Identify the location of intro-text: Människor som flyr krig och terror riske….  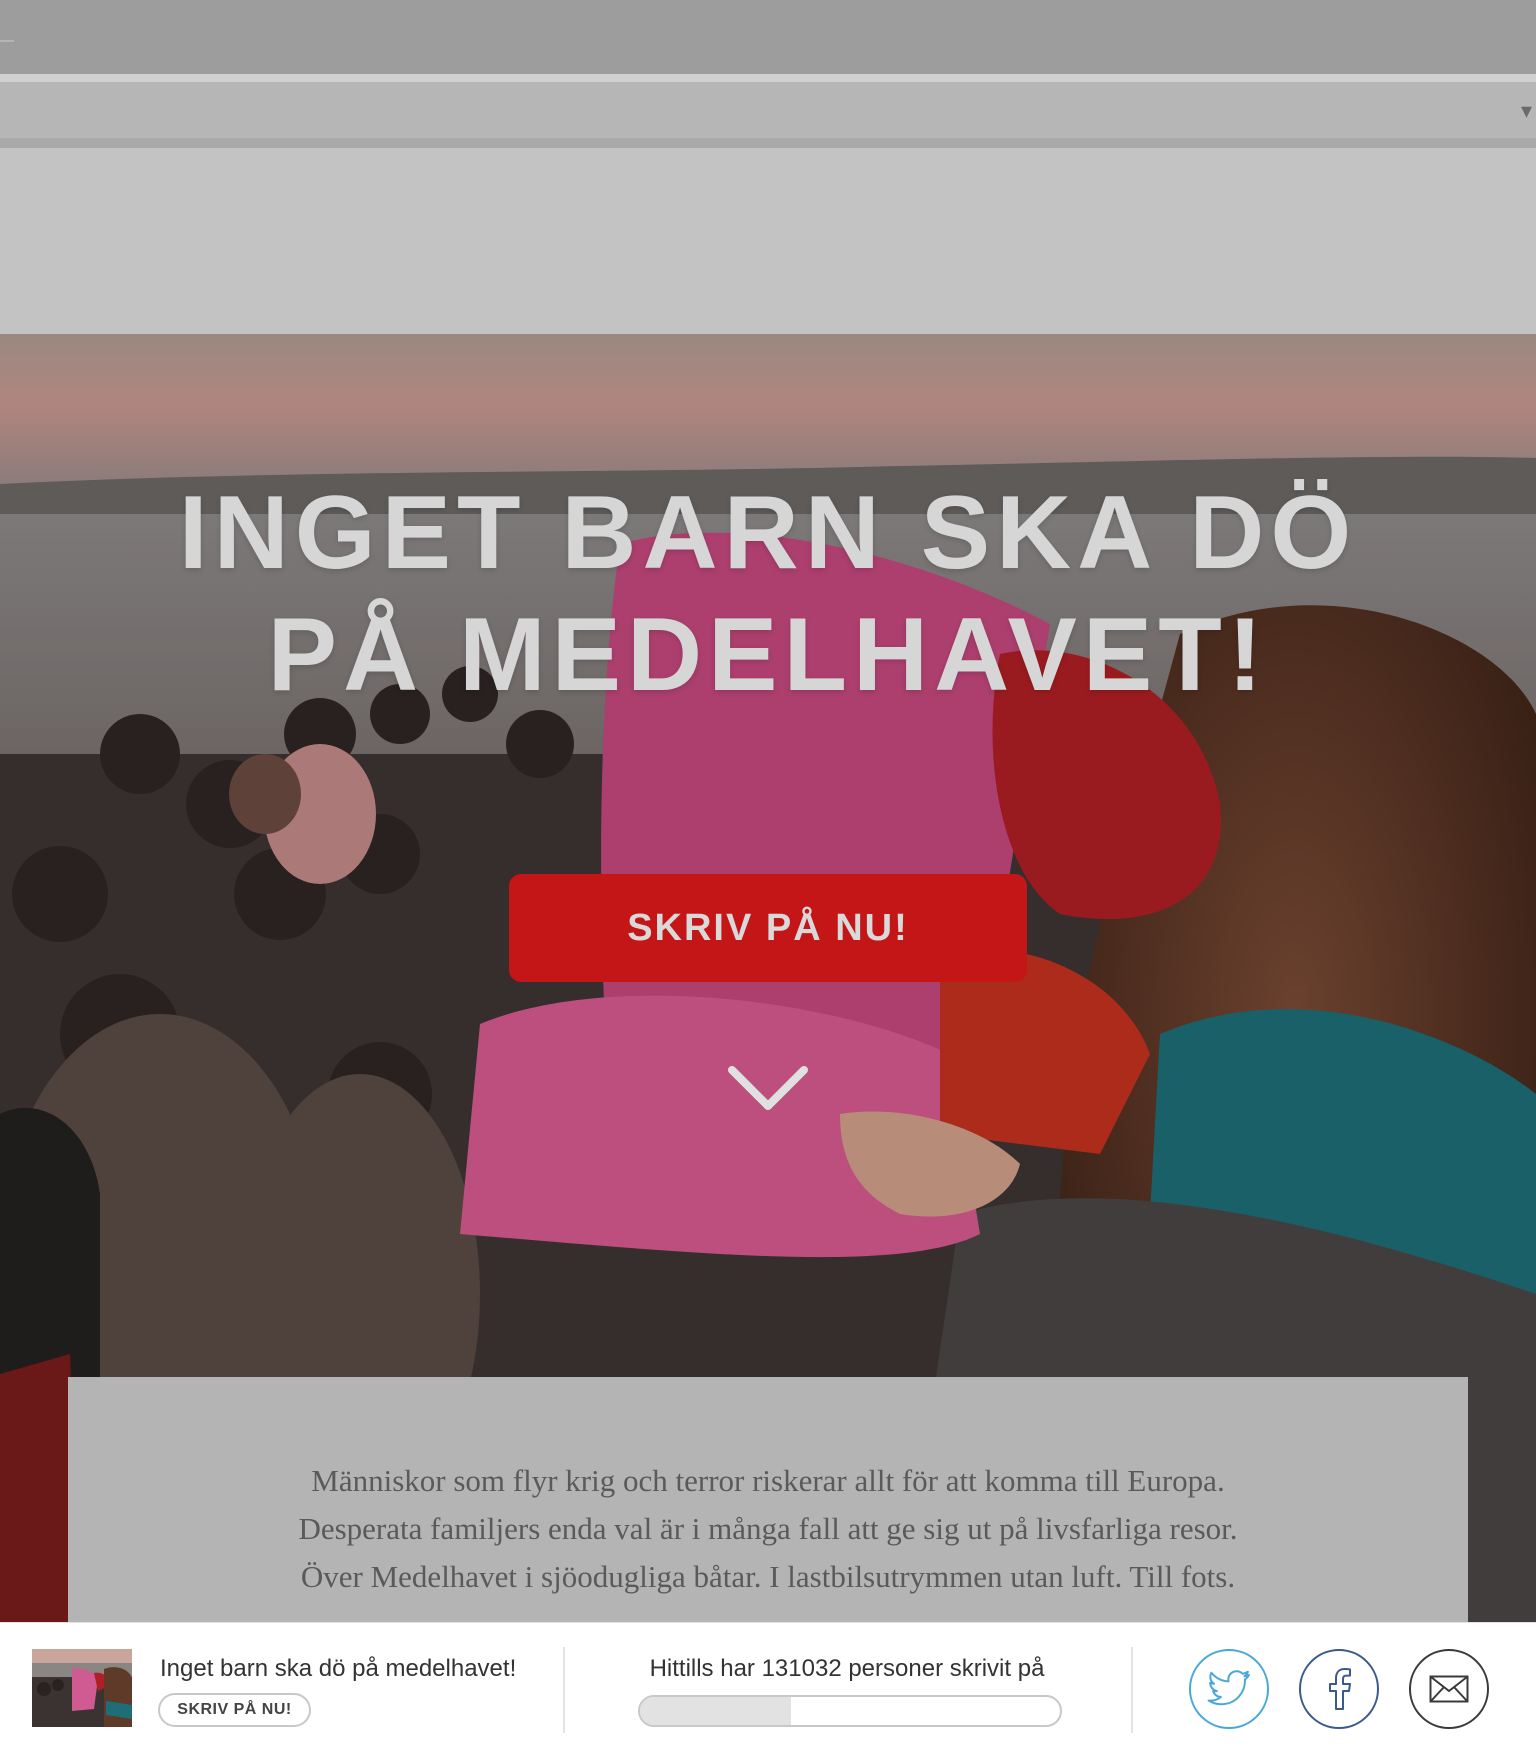
(768, 1529).